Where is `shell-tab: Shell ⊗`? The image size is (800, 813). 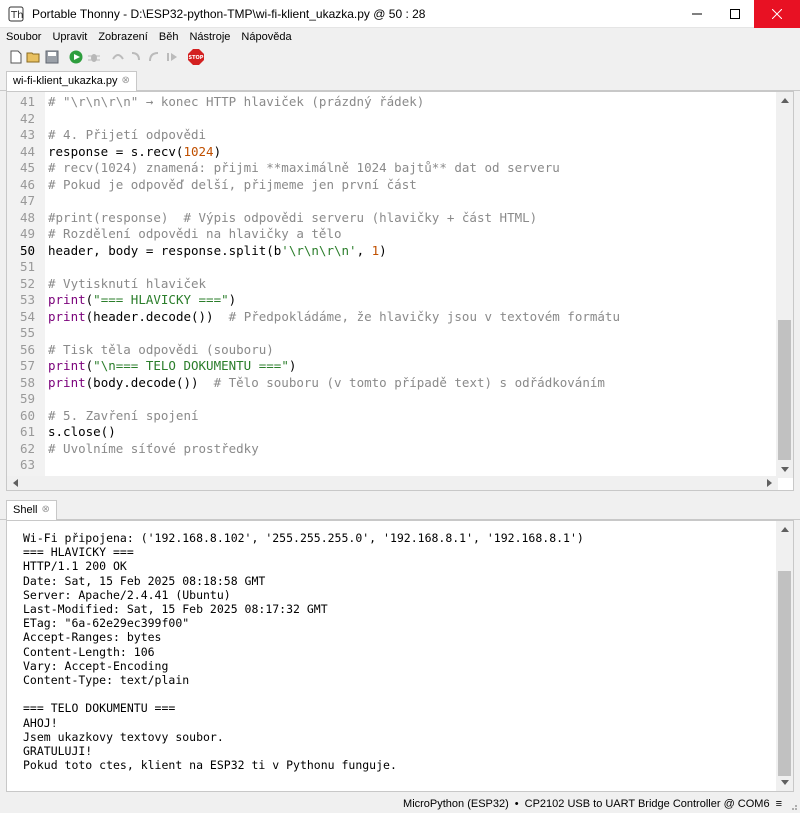 shell-tab: Shell ⊗ is located at coordinates (31, 510).